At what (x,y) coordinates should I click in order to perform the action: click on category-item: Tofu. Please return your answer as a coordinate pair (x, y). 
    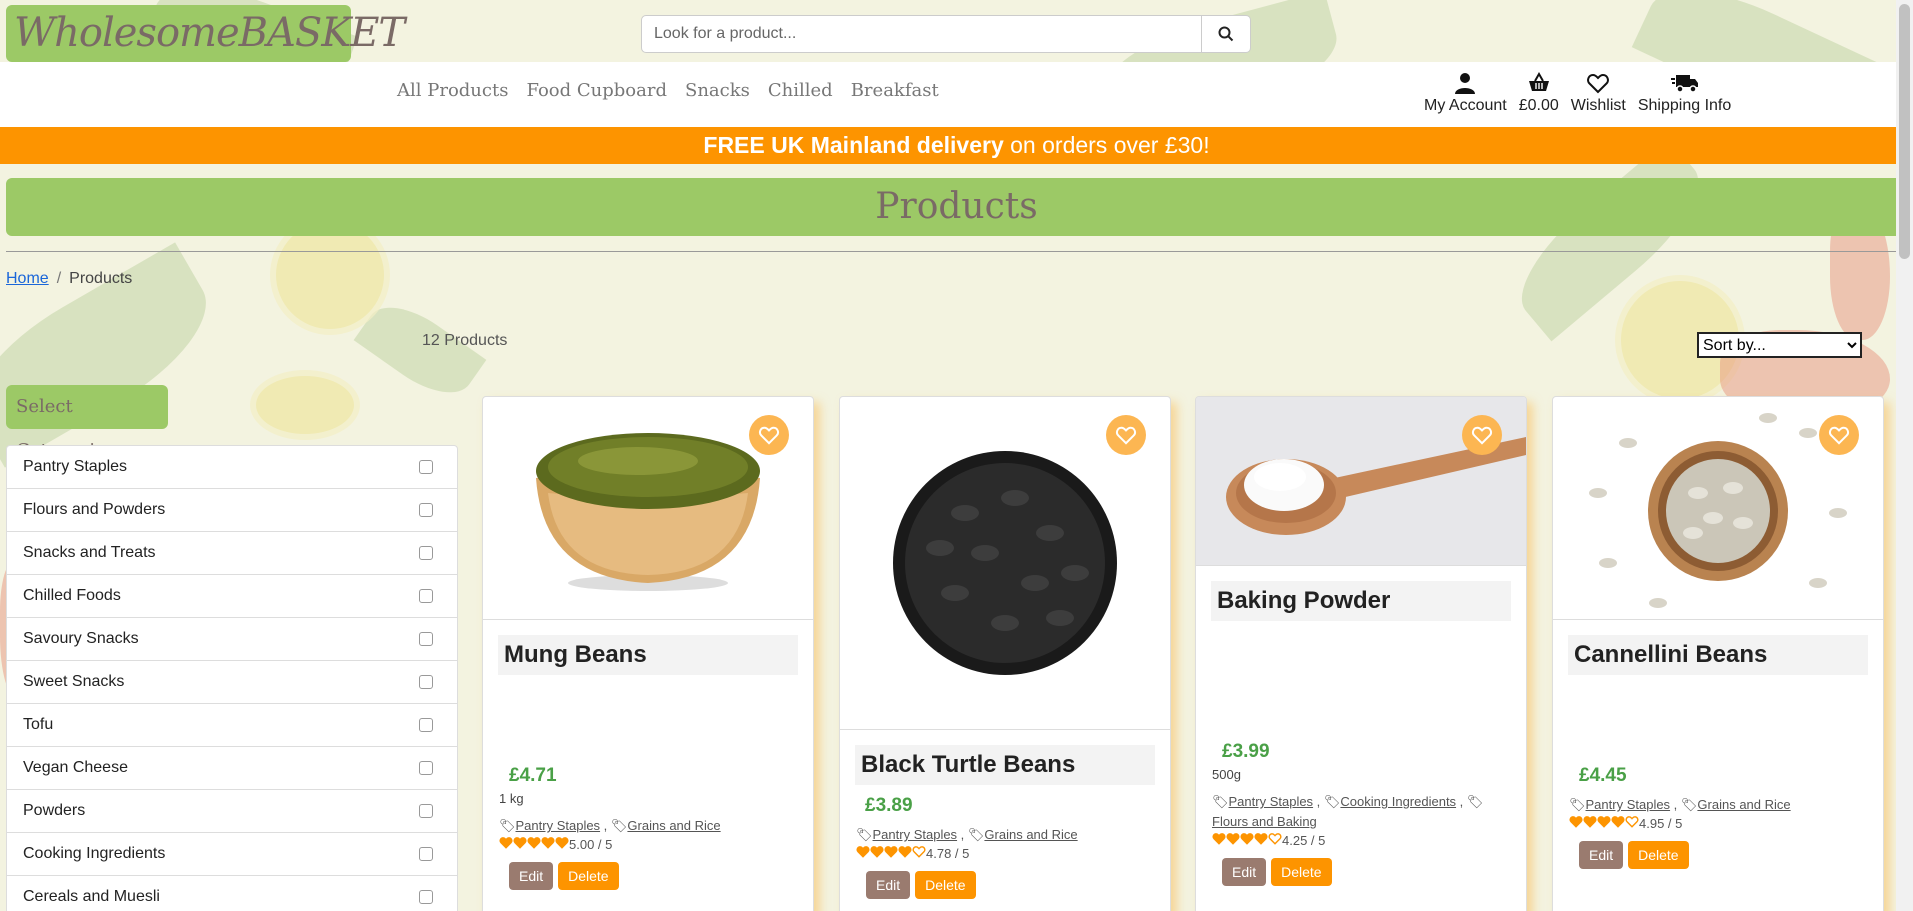
    Looking at the image, I should click on (232, 725).